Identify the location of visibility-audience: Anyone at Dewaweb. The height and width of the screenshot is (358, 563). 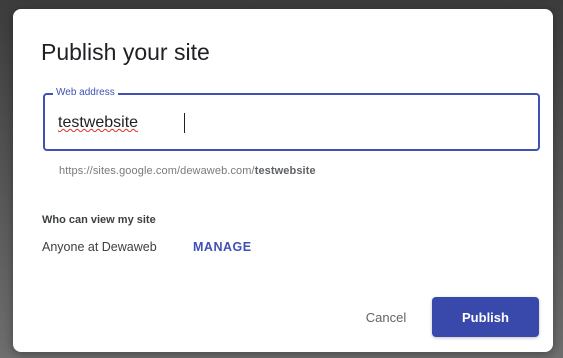
(99, 247).